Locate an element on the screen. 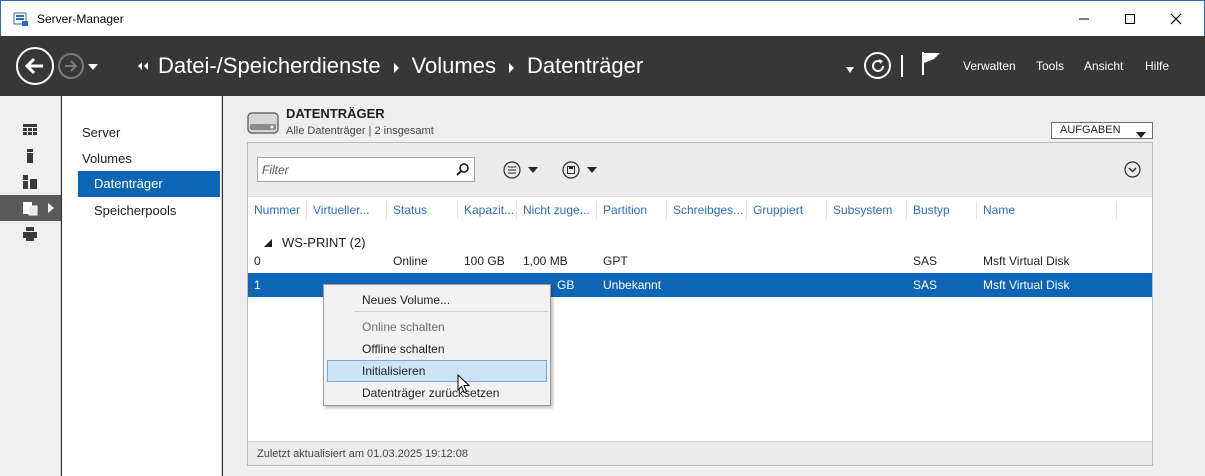  maximize-button is located at coordinates (1130, 19).